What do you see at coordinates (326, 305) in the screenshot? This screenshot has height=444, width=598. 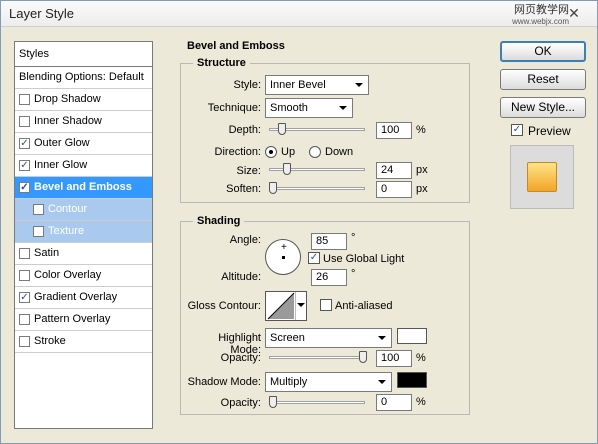 I see `antialiased-checkbox` at bounding box center [326, 305].